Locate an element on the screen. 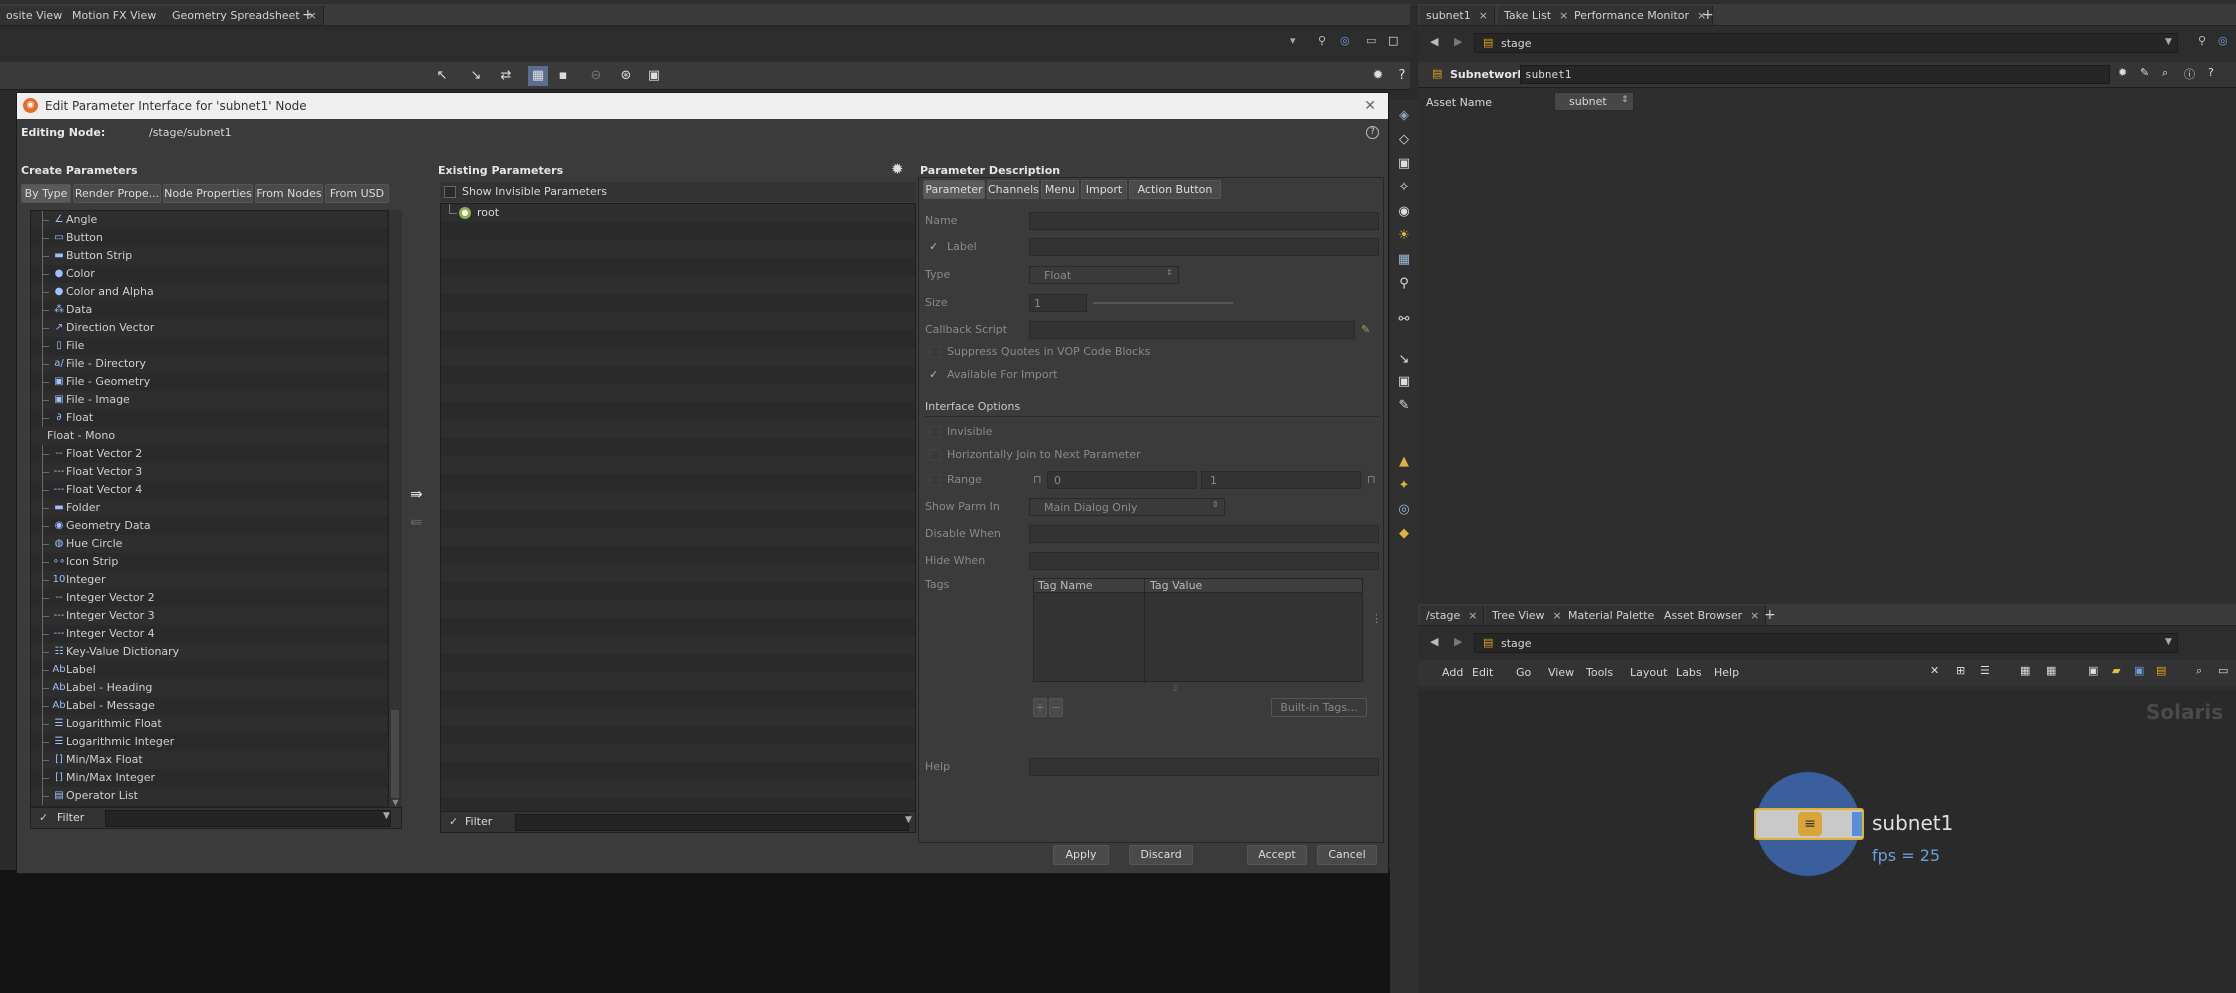 The width and height of the screenshot is (2236, 993). size-field: 1 is located at coordinates (1058, 303).